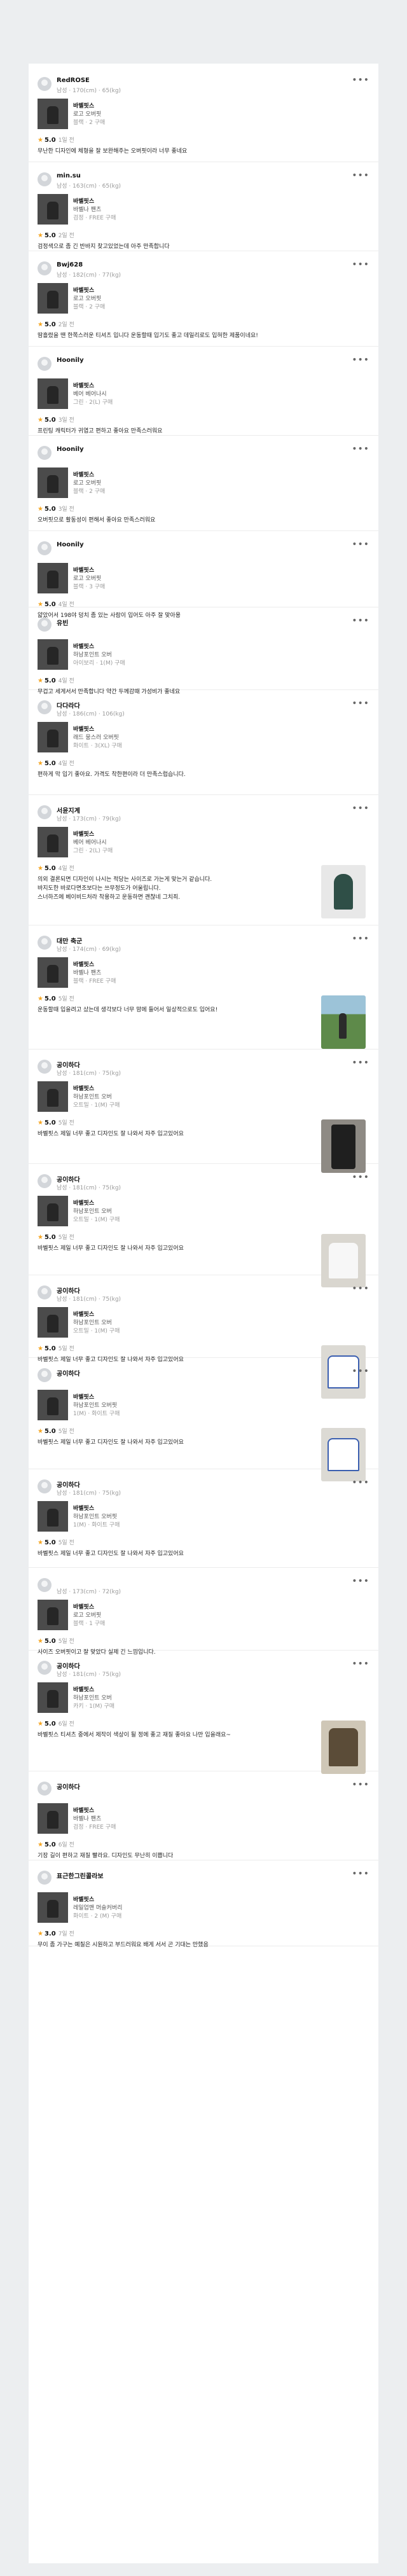 This screenshot has height=2576, width=407. Describe the element at coordinates (73, 80) in the screenshot. I see `reviewer-name: RedROSE` at that location.